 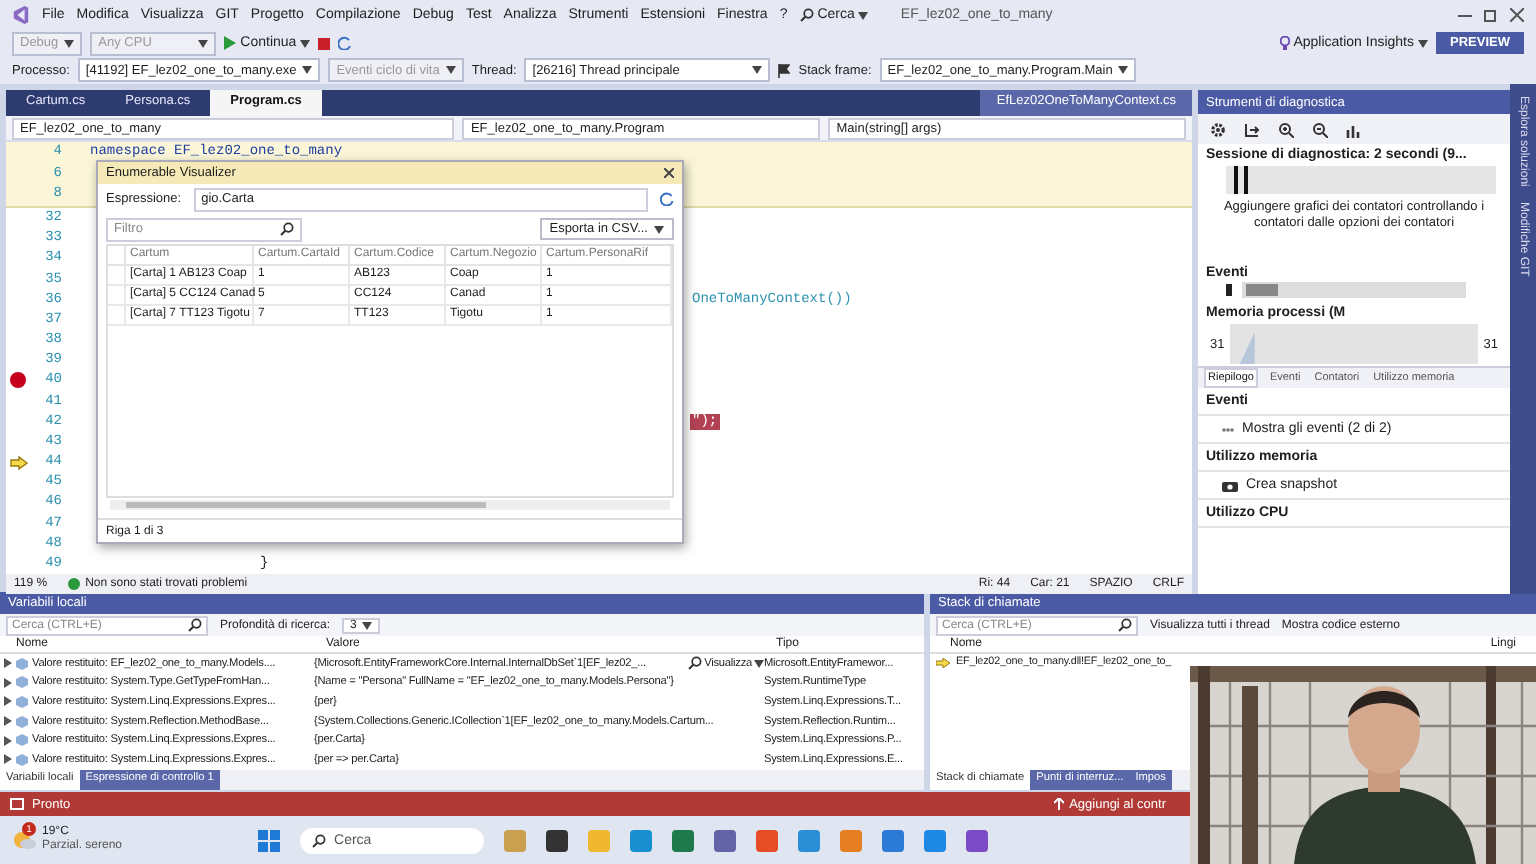 What do you see at coordinates (667, 199) in the screenshot?
I see `refresh-icon` at bounding box center [667, 199].